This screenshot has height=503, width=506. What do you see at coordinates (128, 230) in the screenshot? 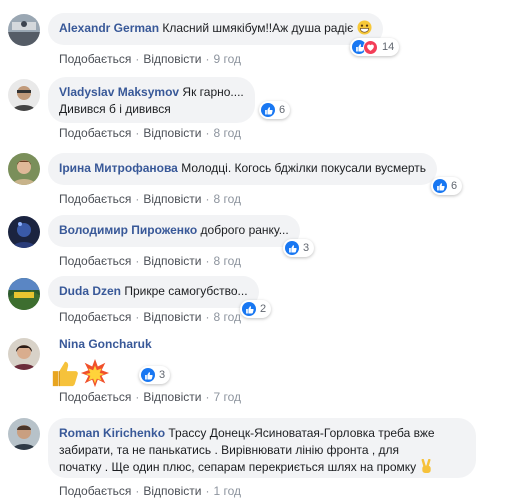
I see `comment-author: Володимир Пироженко` at bounding box center [128, 230].